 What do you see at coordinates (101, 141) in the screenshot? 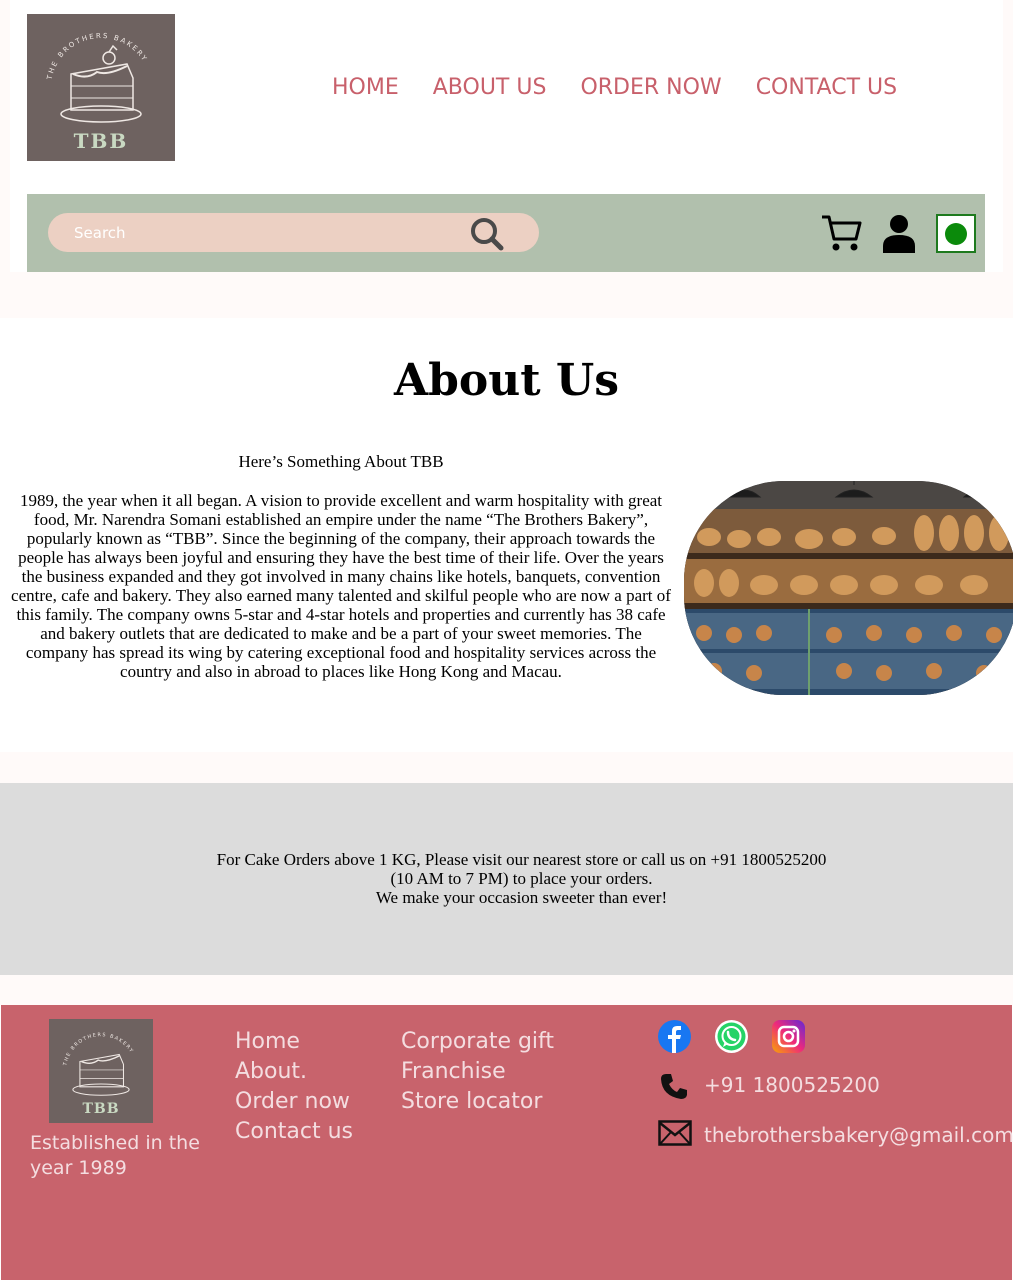
I see `logo-abbreviation: TBB` at bounding box center [101, 141].